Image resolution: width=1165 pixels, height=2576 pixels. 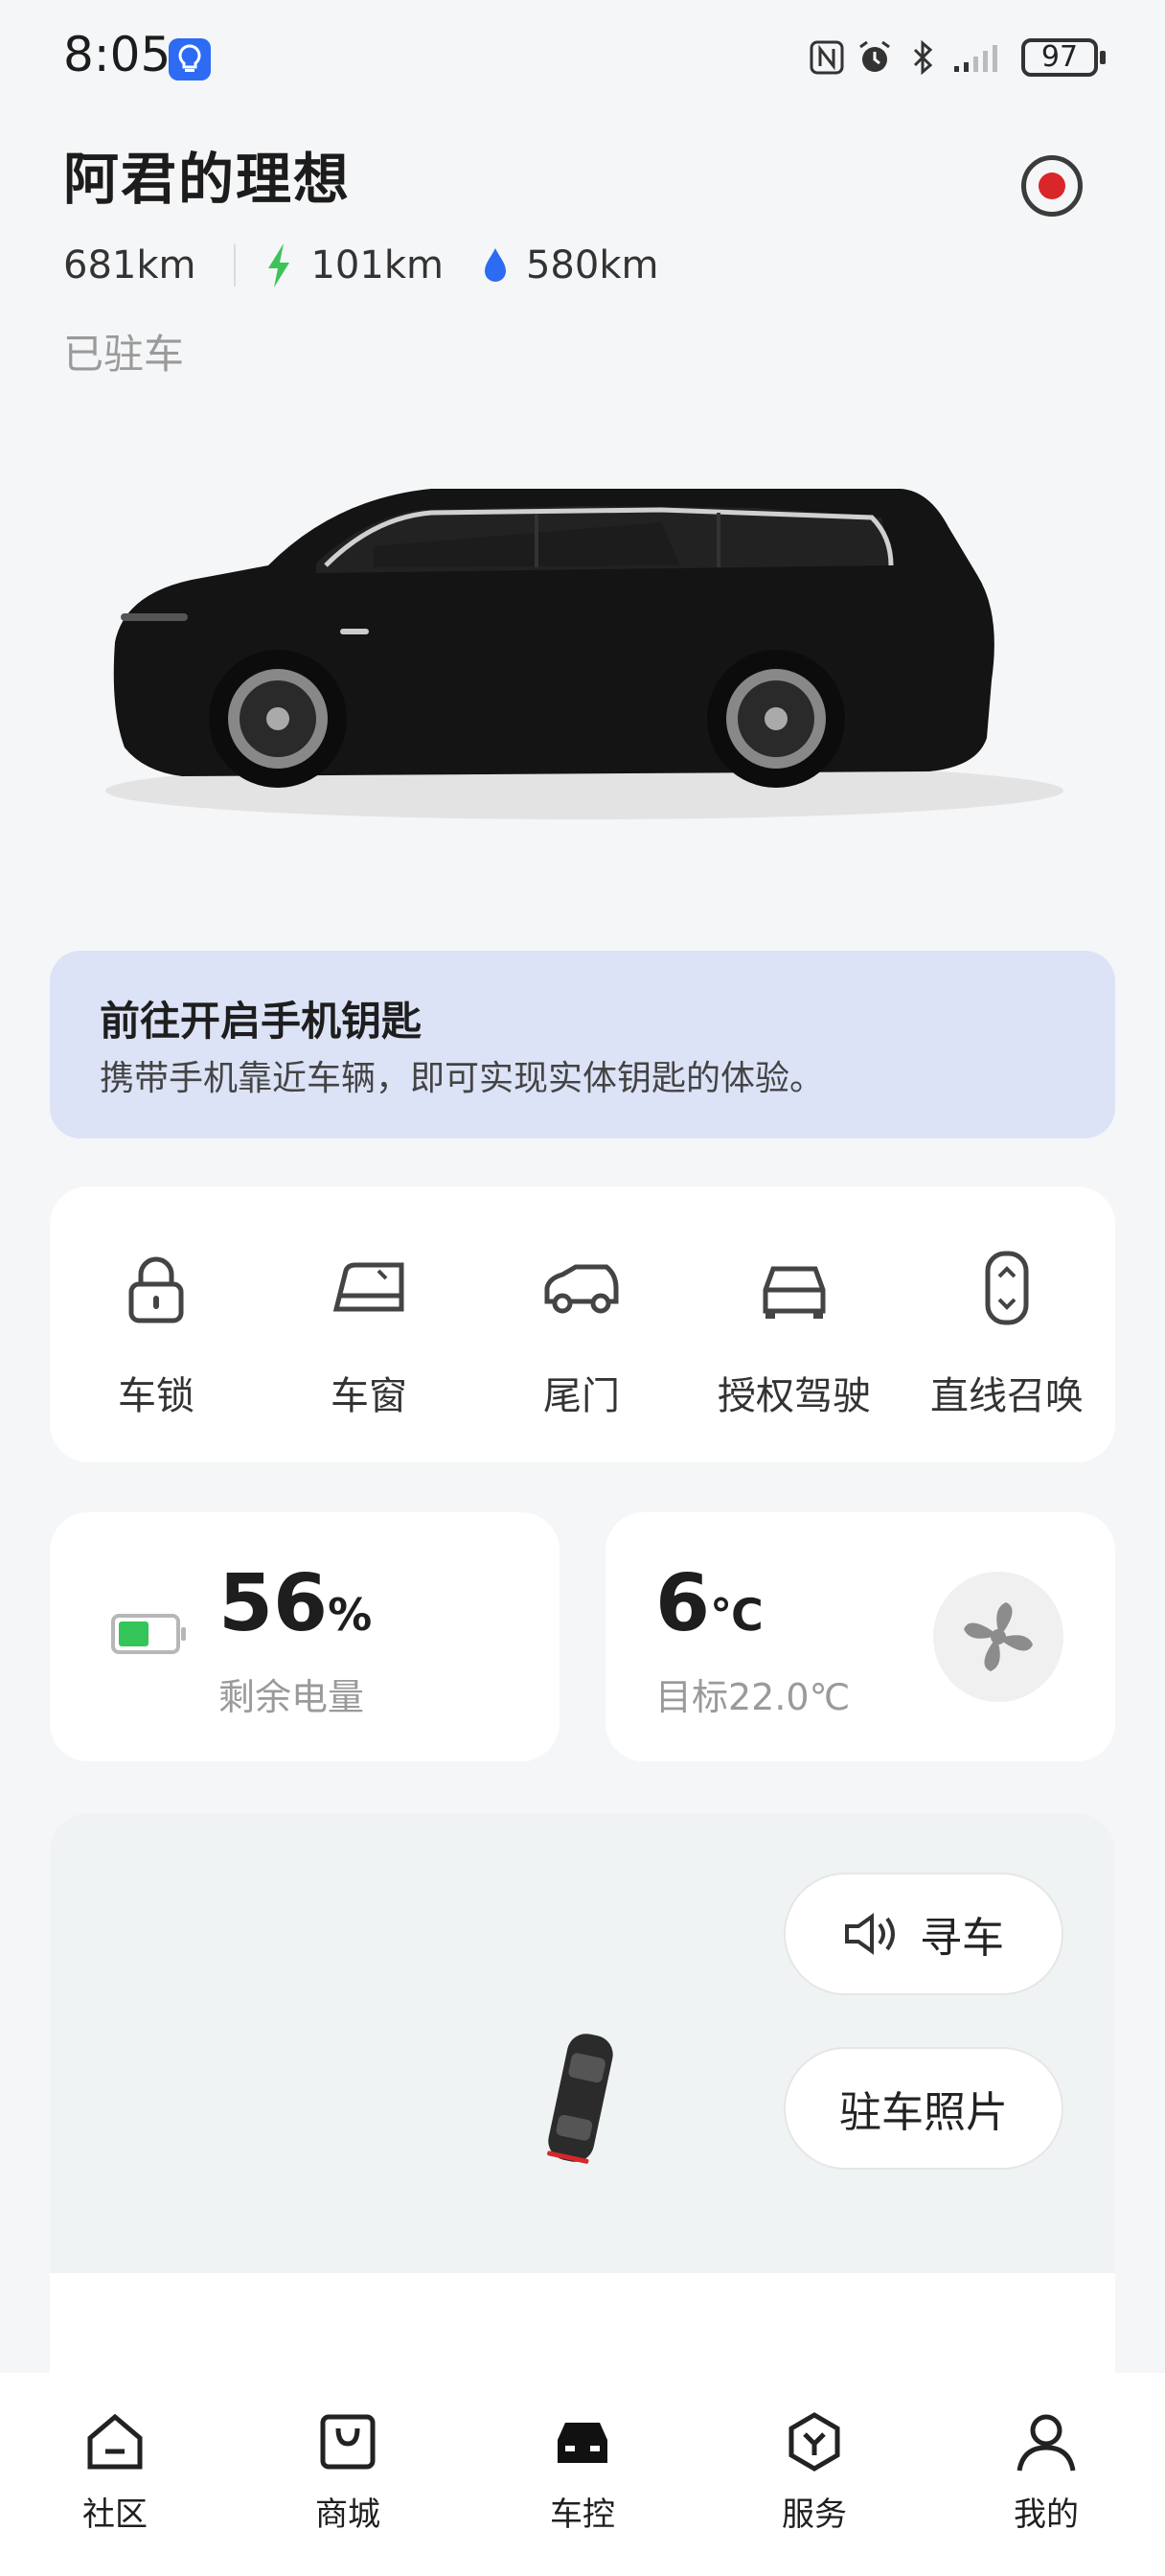 I want to click on parking-photo-button: 驻车照片, so click(x=924, y=2108).